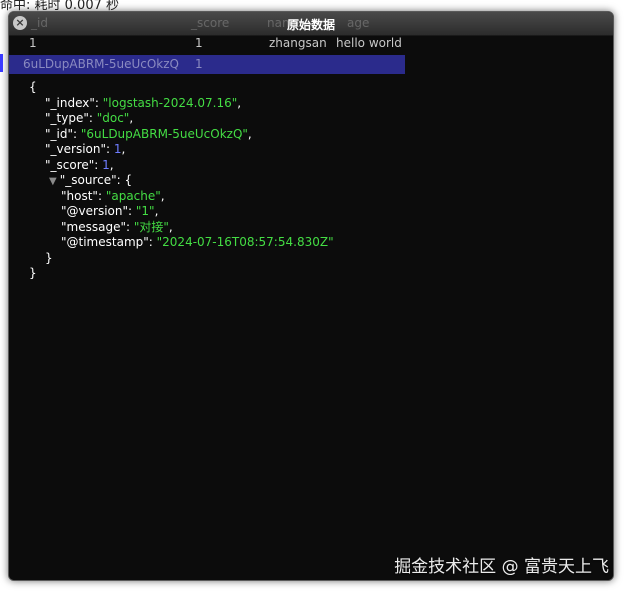 This screenshot has width=629, height=591. I want to click on json-line-index: "_index": "logstash-2024.07.16",, so click(181, 104).